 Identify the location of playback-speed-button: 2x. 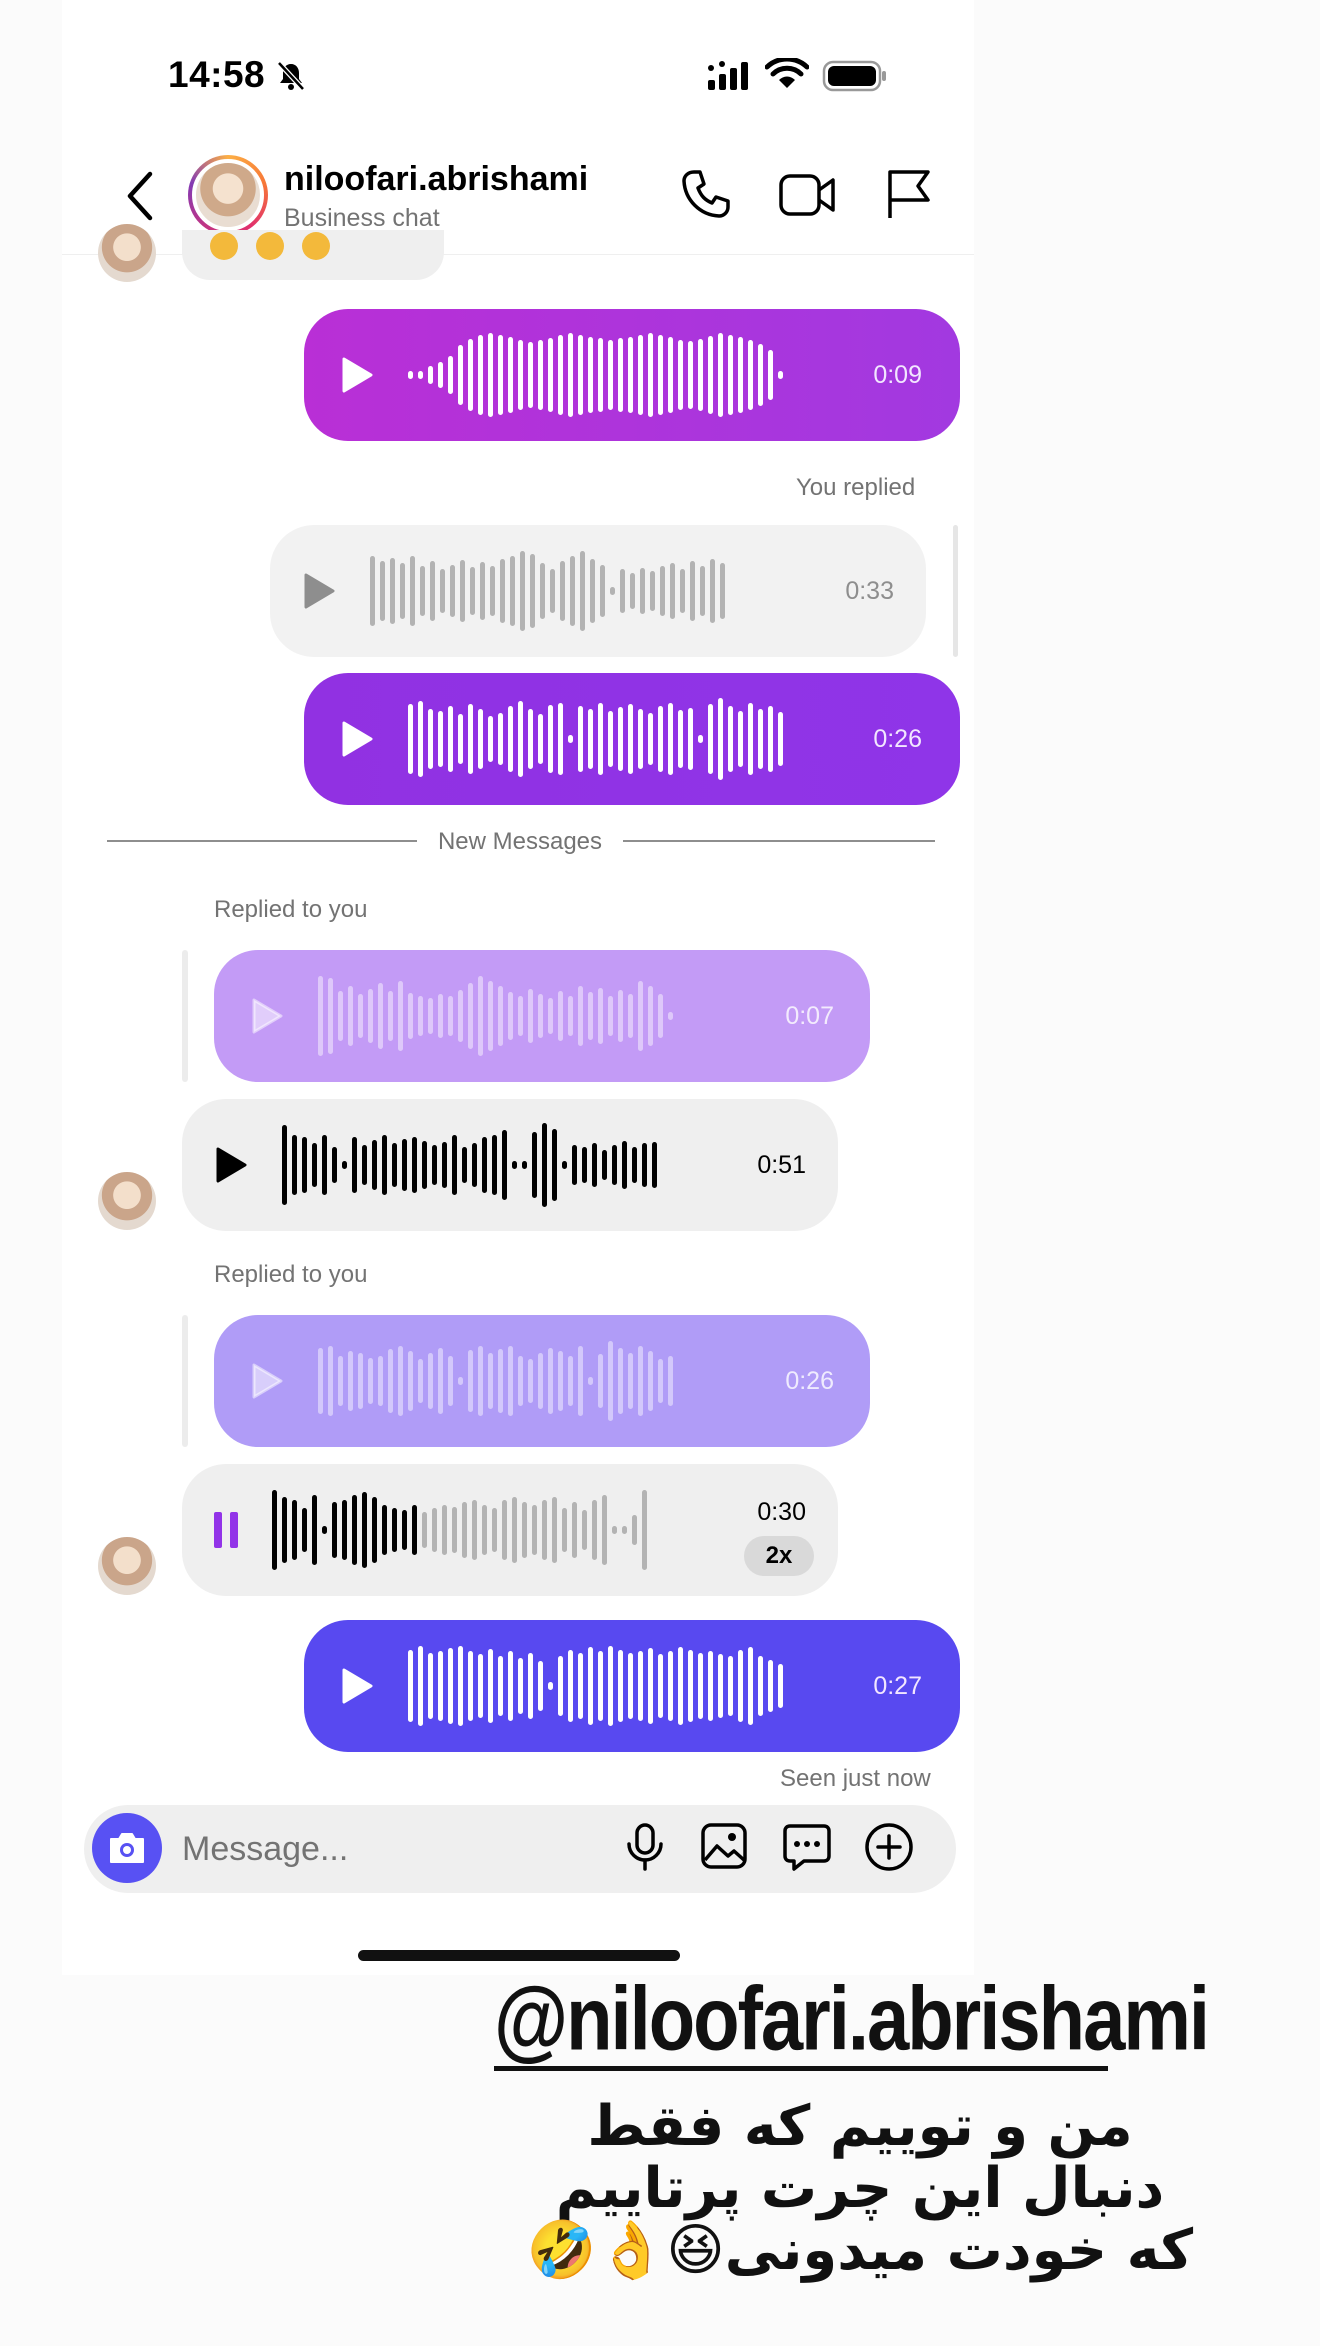
(779, 1556).